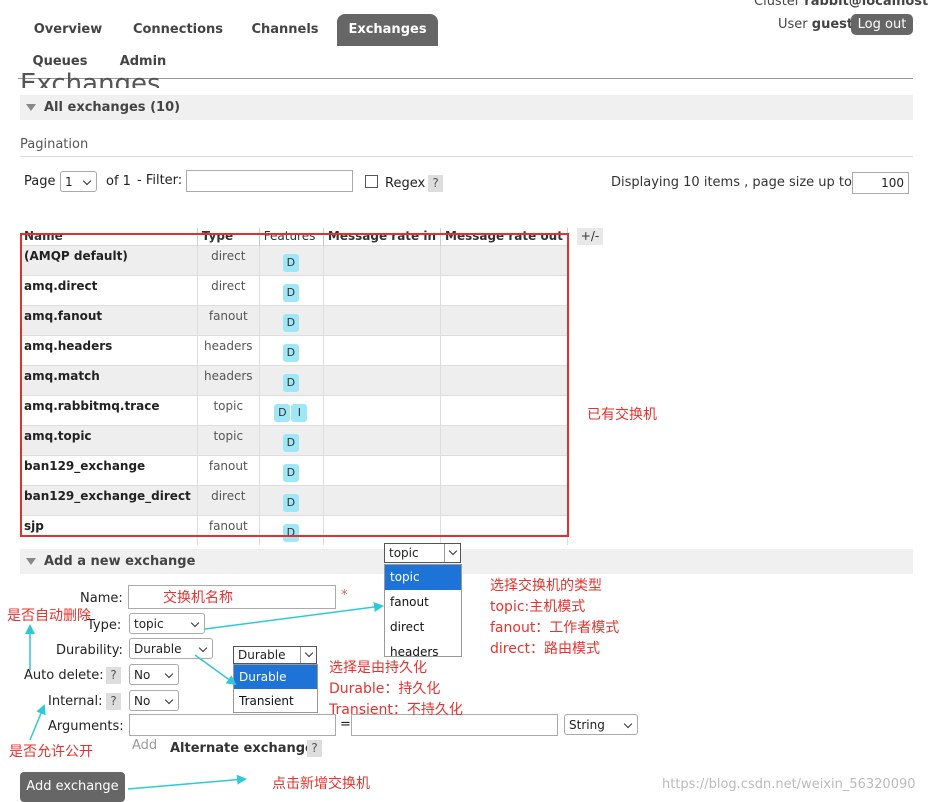 The width and height of the screenshot is (942, 802). Describe the element at coordinates (187, 782) in the screenshot. I see `arrow-add-button-icon` at that location.